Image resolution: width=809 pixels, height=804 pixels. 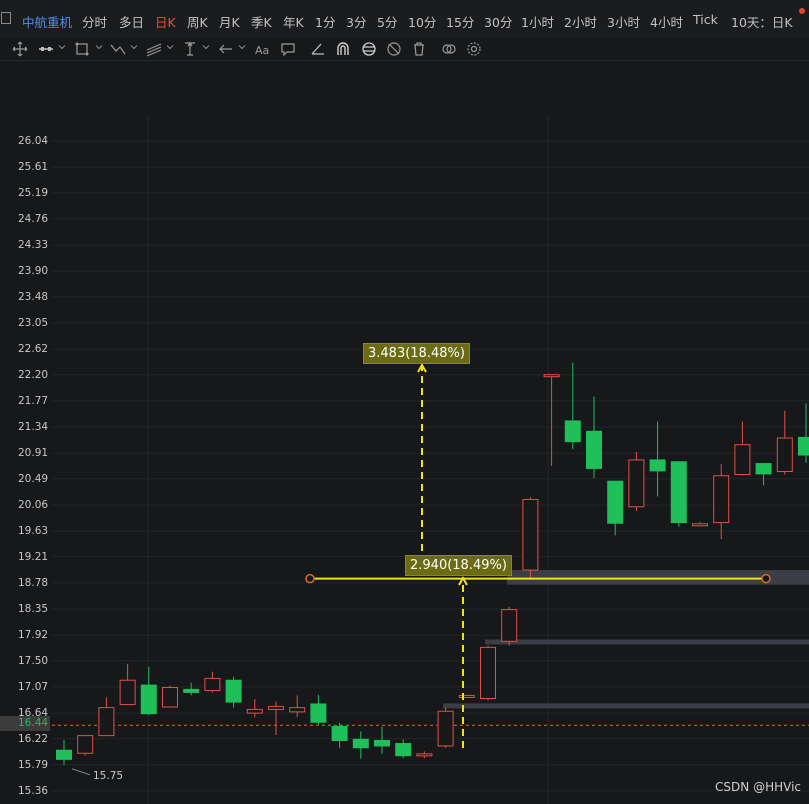 I want to click on watermark: CSDN @HHVic, so click(x=758, y=787).